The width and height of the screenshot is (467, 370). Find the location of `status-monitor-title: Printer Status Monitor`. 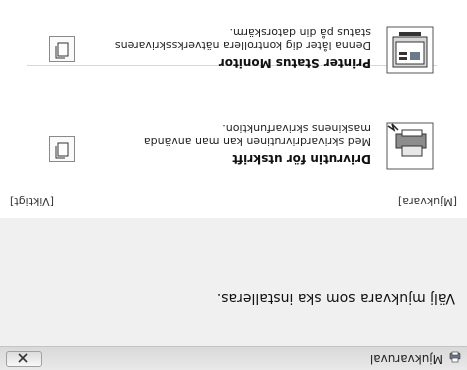

status-monitor-title: Printer Status Monitor is located at coordinates (294, 63).